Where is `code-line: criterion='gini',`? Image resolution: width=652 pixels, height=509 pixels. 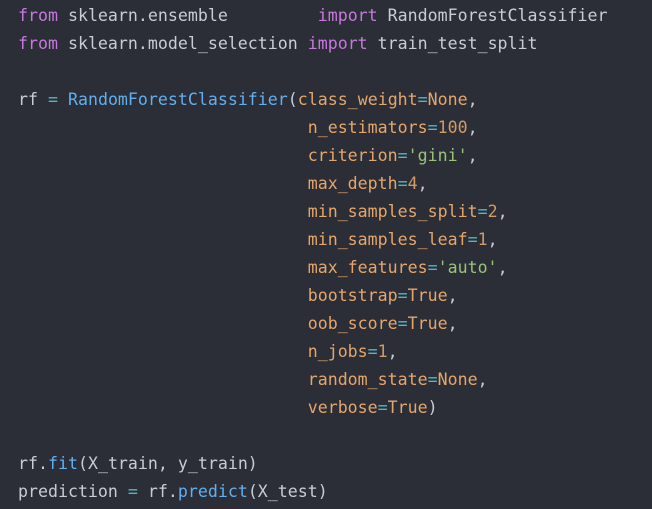 code-line: criterion='gini', is located at coordinates (335, 156).